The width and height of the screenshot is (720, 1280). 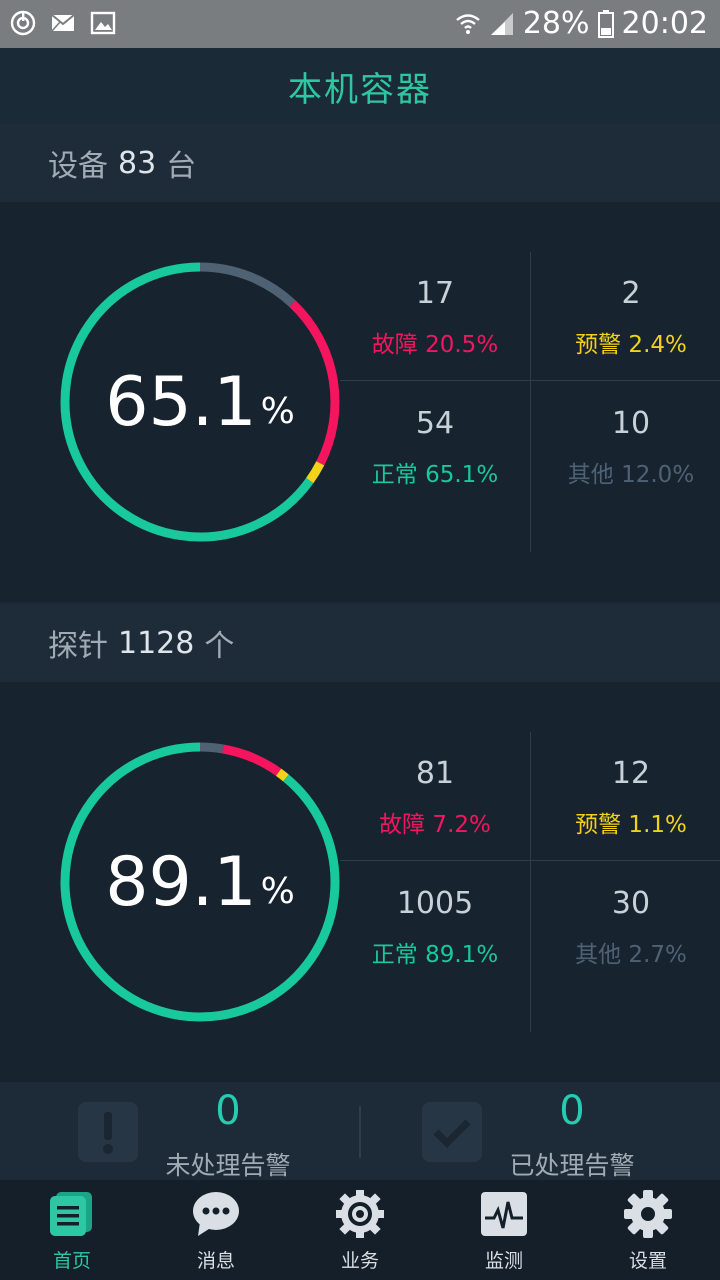 What do you see at coordinates (277, 411) in the screenshot?
I see `devices-percent-sign: %` at bounding box center [277, 411].